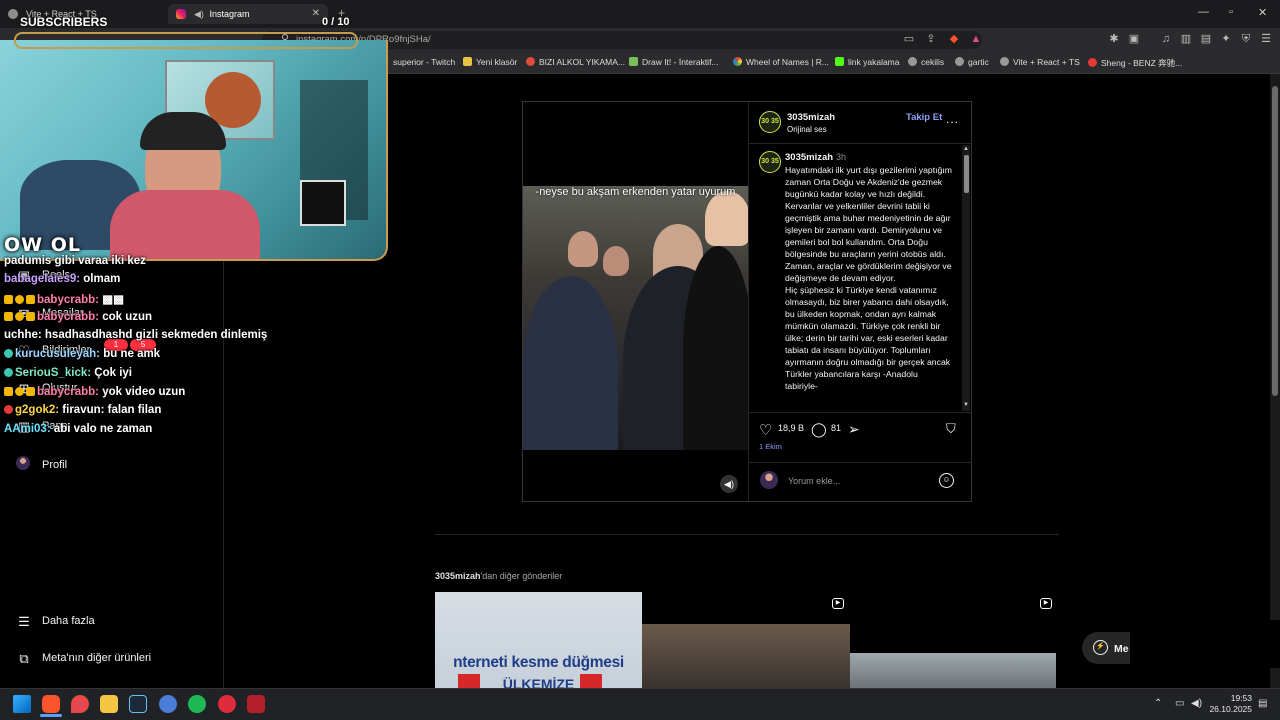  What do you see at coordinates (336, 22) in the screenshot?
I see `subscribers-count: 0 / 10` at bounding box center [336, 22].